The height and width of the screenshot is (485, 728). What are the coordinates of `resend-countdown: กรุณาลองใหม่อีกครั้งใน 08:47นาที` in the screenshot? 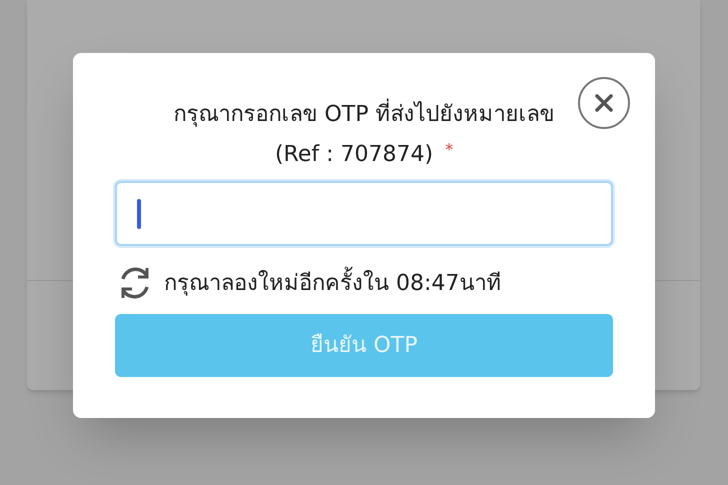 It's located at (333, 283).